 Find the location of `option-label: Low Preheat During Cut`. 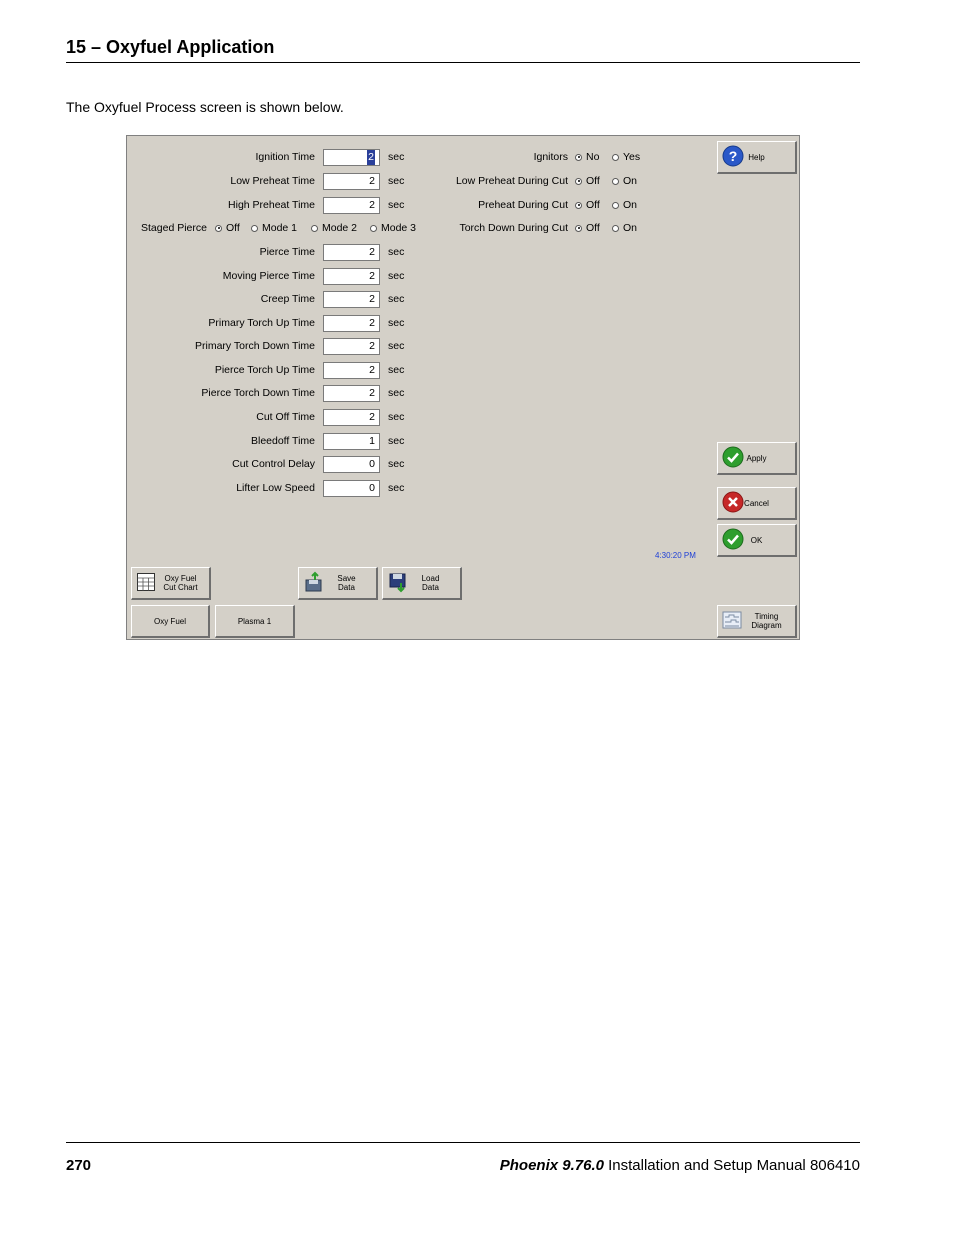

option-label: Low Preheat During Cut is located at coordinates (511, 181).